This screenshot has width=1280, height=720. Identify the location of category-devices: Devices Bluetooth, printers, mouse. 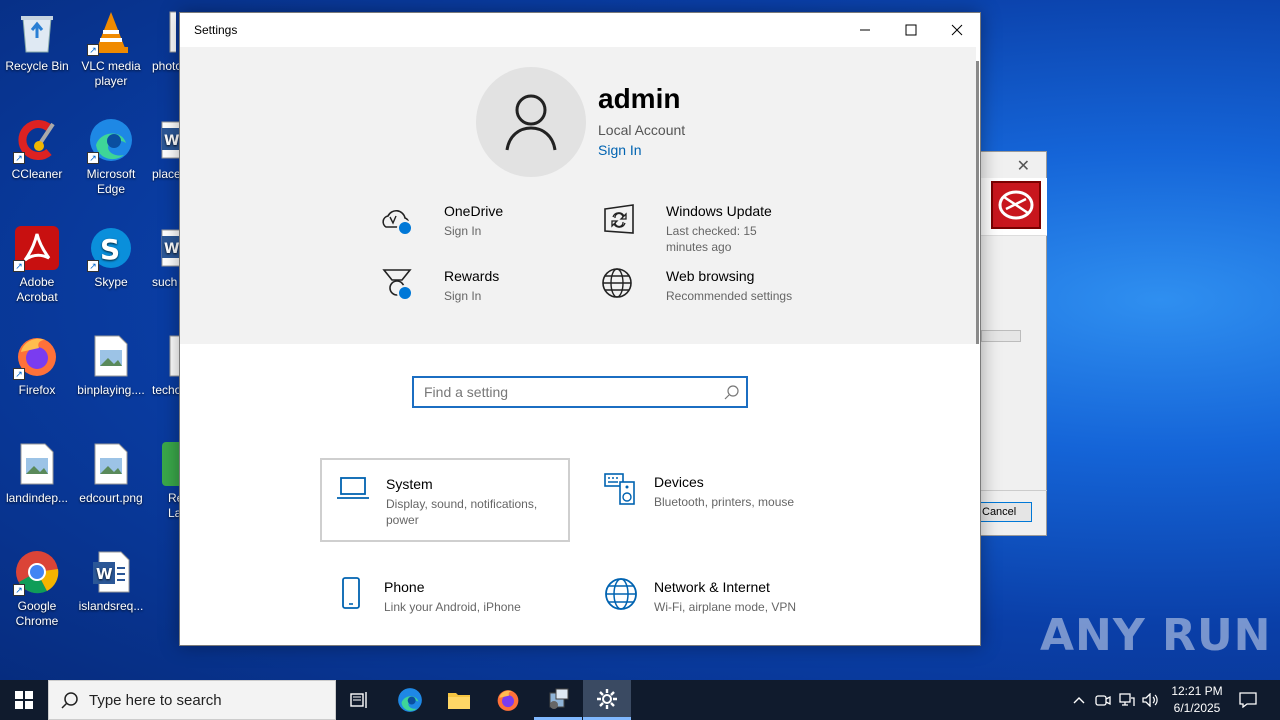
(715, 500).